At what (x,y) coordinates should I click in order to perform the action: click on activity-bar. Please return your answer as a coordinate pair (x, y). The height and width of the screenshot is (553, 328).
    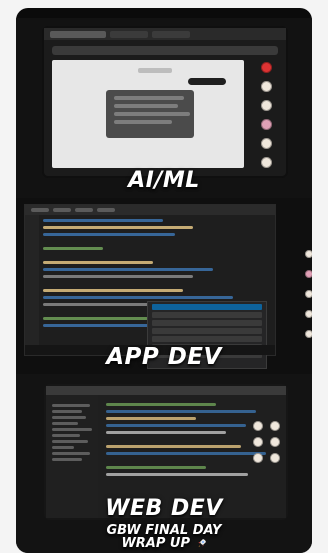
    Looking at the image, I should click on (32, 285).